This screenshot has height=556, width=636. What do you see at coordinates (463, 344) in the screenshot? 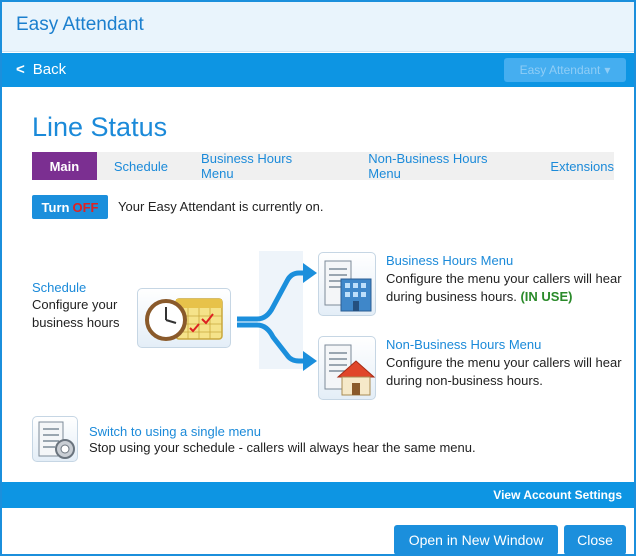
I see `non-business-hours-menu-link: Non-Business Hours Menu` at bounding box center [463, 344].